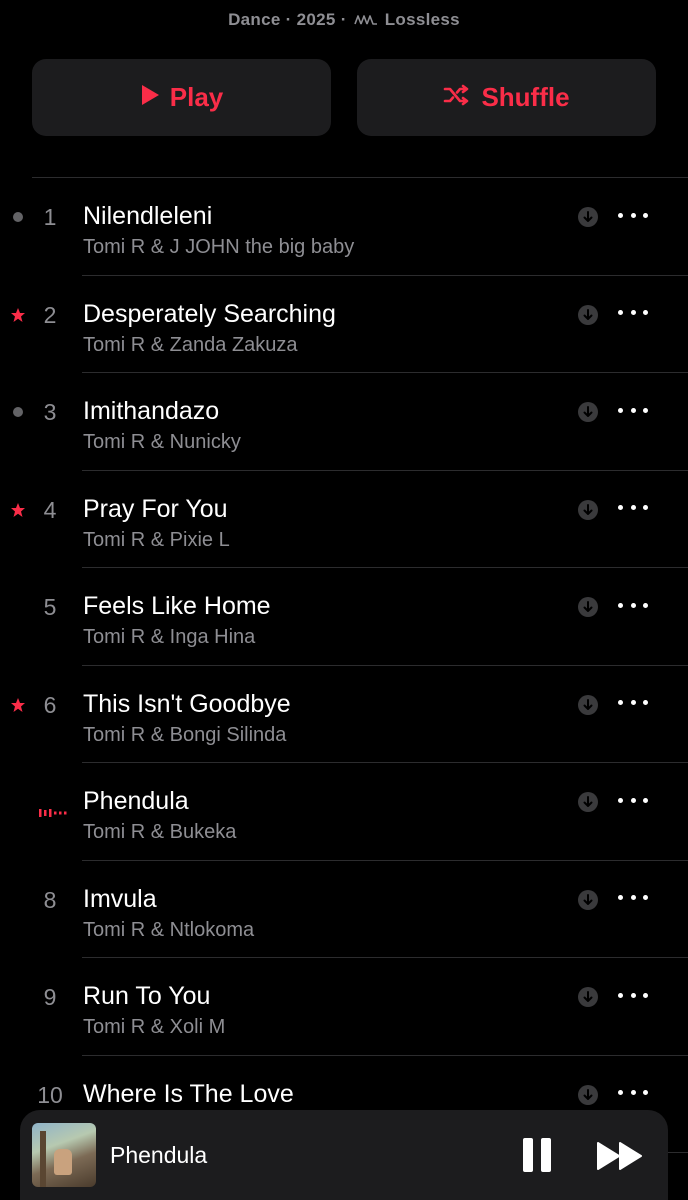 This screenshot has height=1200, width=688. What do you see at coordinates (169, 929) in the screenshot?
I see `track-artist: Tomi R & Ntlokoma` at bounding box center [169, 929].